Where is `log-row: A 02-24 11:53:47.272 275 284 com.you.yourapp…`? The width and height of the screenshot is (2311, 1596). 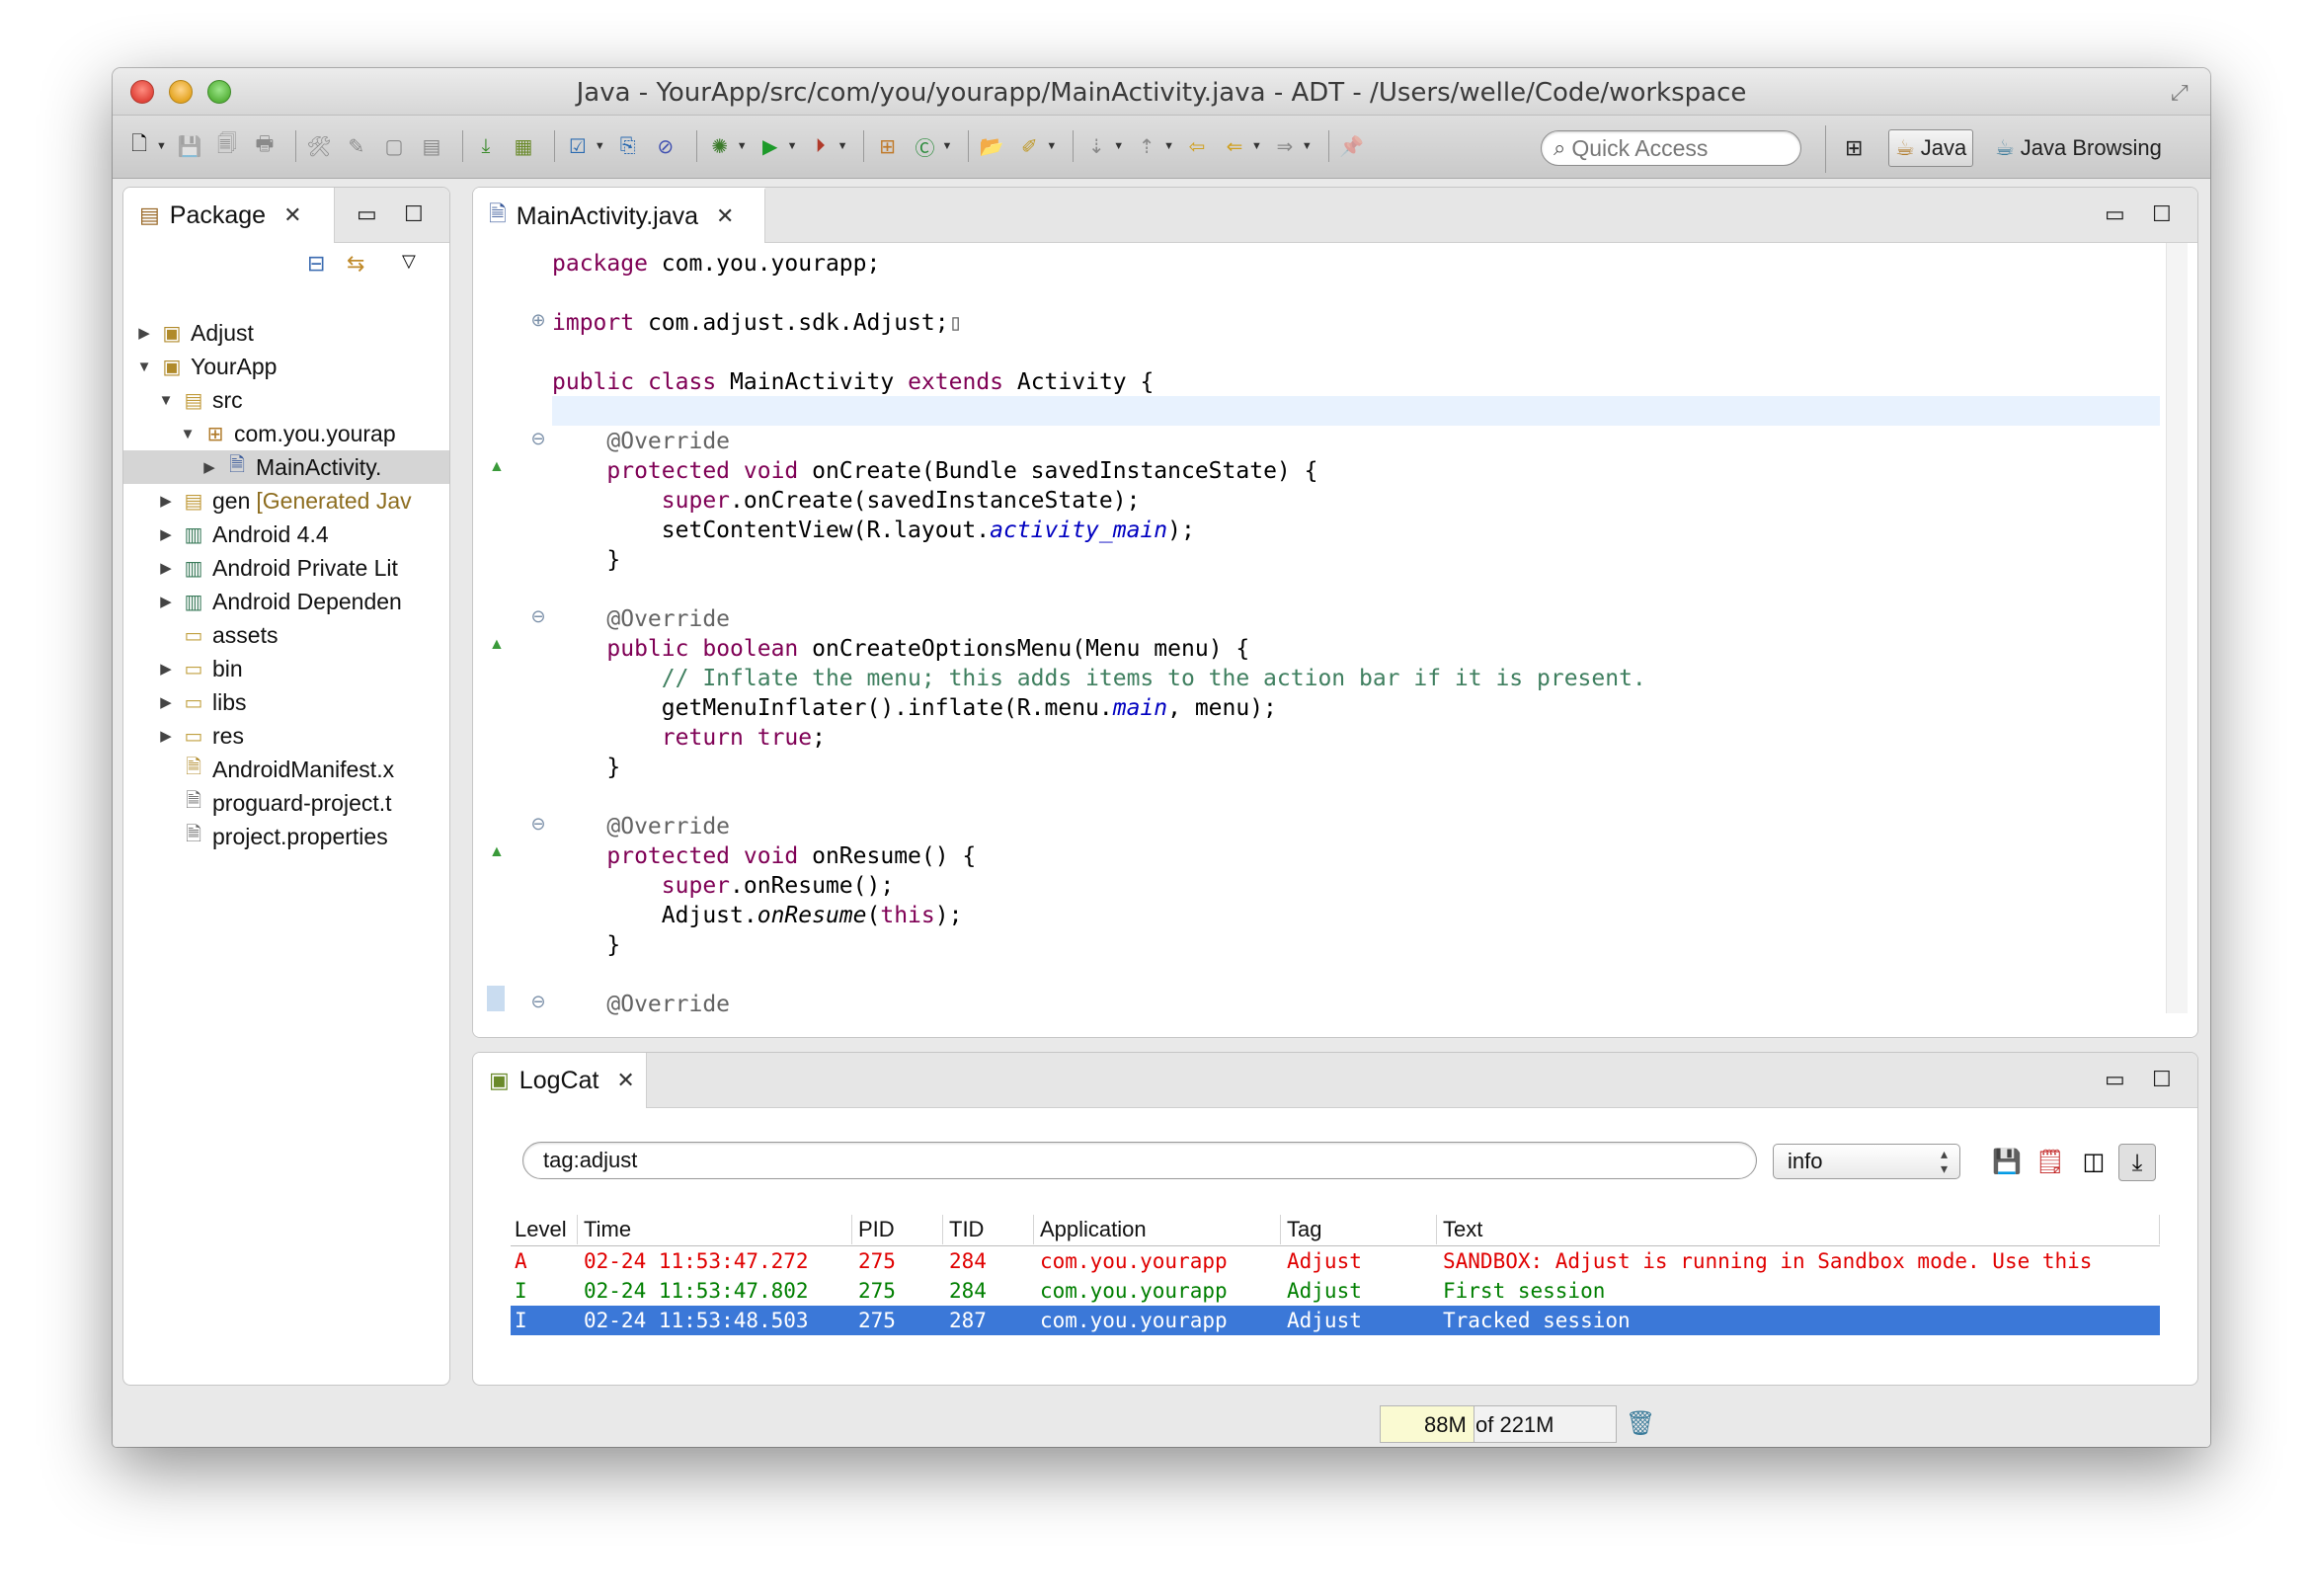 log-row: A 02-24 11:53:47.272 275 284 com.you.yourapp… is located at coordinates (1335, 1261).